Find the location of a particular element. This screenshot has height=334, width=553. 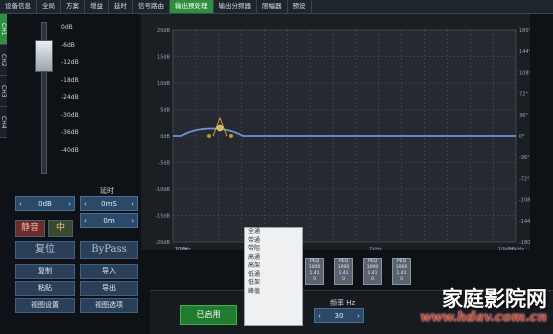

channel-selector: CH1 CH2 CH3 CH4 is located at coordinates (6, 79).